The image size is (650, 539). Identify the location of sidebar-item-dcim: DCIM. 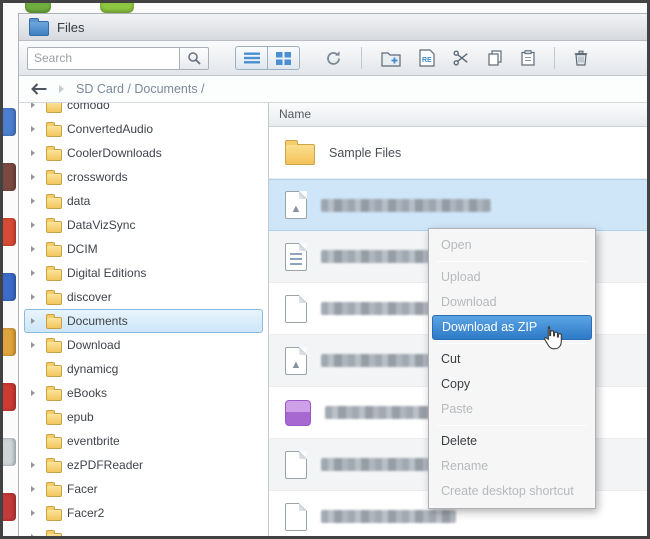
(143, 249).